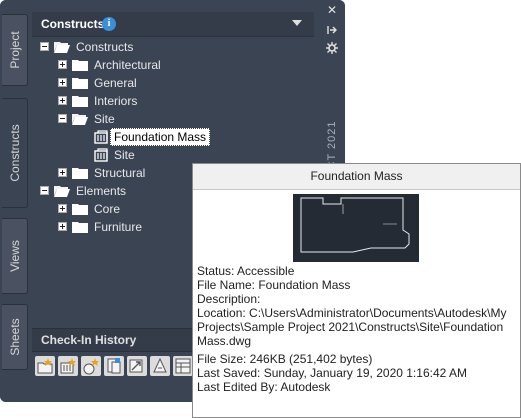 The image size is (521, 418). Describe the element at coordinates (285, 359) in the screenshot. I see `tooltip-file-size: File Size: 246KB (251,402 bytes)` at that location.